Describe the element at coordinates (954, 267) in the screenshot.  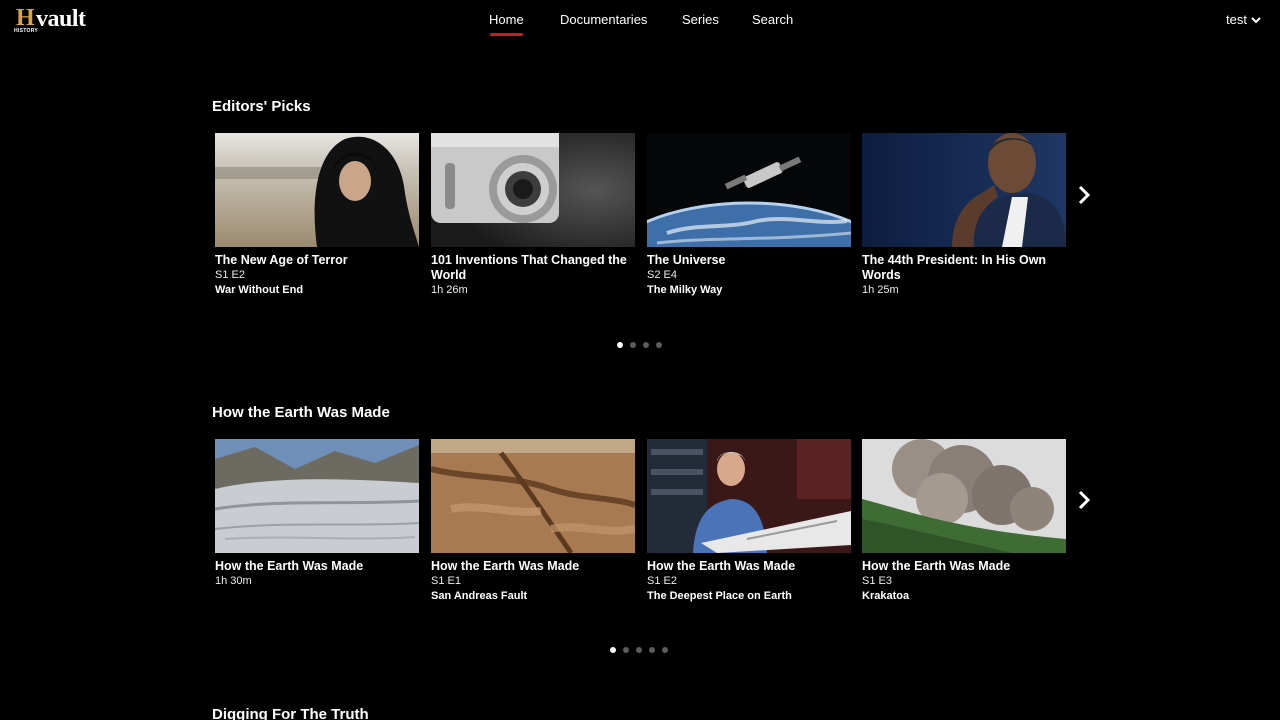
I see `card-title: The 44th President: In His Own Words` at that location.